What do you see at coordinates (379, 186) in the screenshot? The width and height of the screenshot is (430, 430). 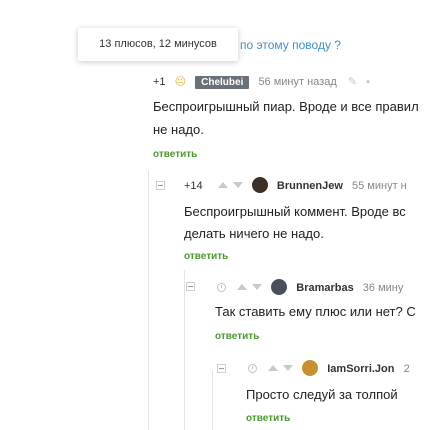 I see `comment-time: 55 минут н` at bounding box center [379, 186].